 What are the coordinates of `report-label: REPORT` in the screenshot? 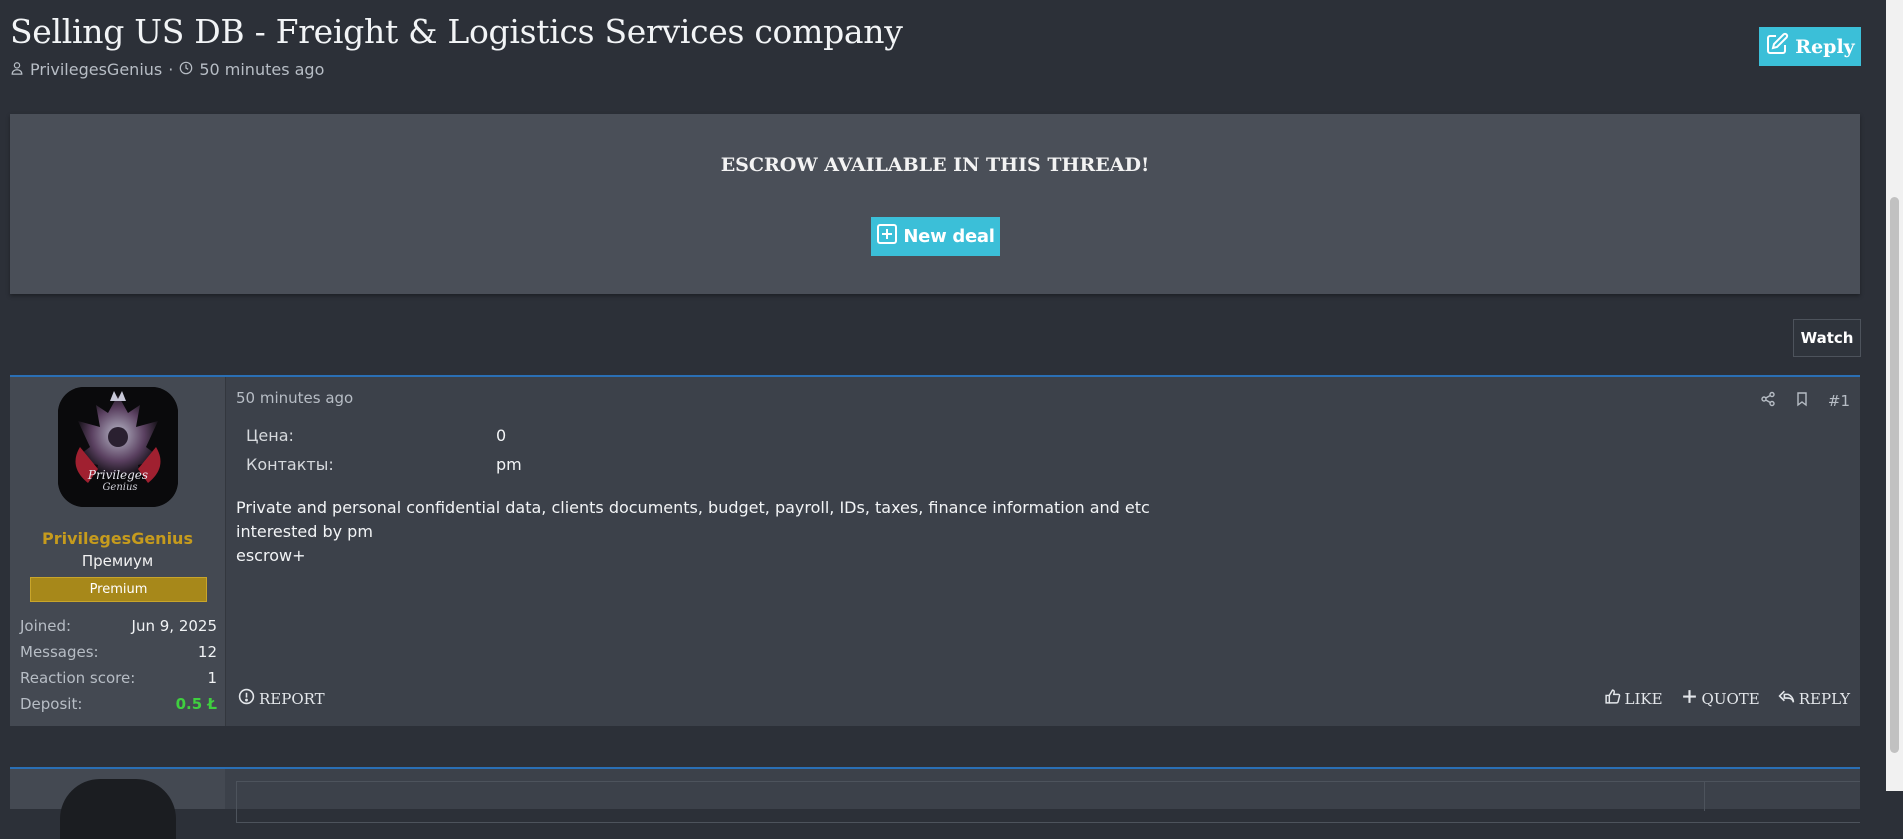 It's located at (292, 698).